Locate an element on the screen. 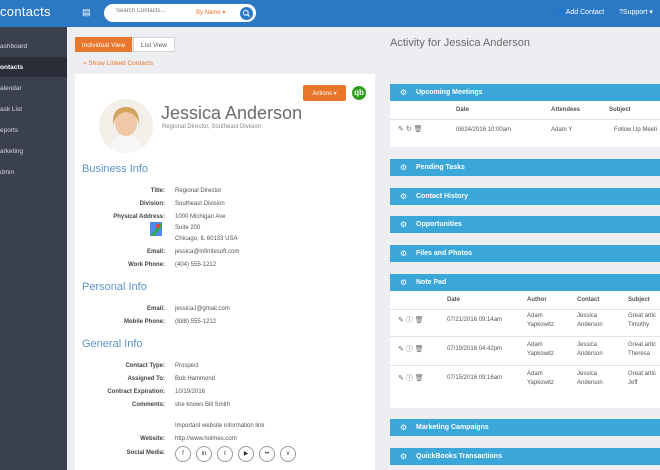 This screenshot has height=470, width=660. notes-subject-header: Subject is located at coordinates (639, 300).